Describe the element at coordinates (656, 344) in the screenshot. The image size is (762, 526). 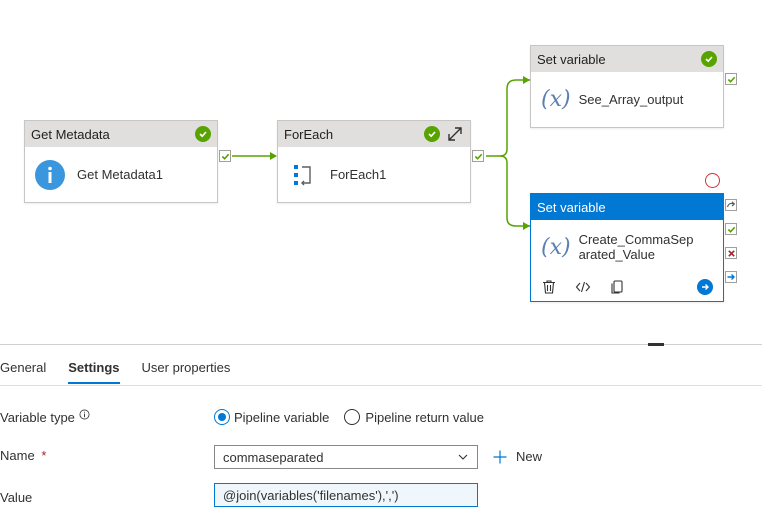
I see `resize-handle` at that location.